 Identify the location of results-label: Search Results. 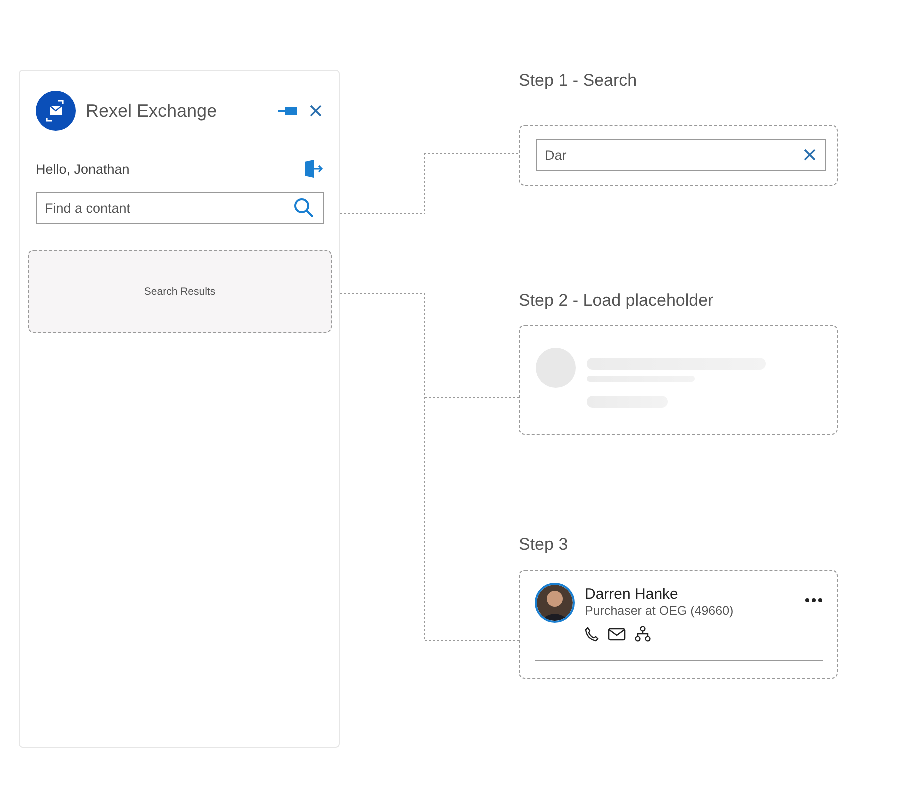
(180, 292).